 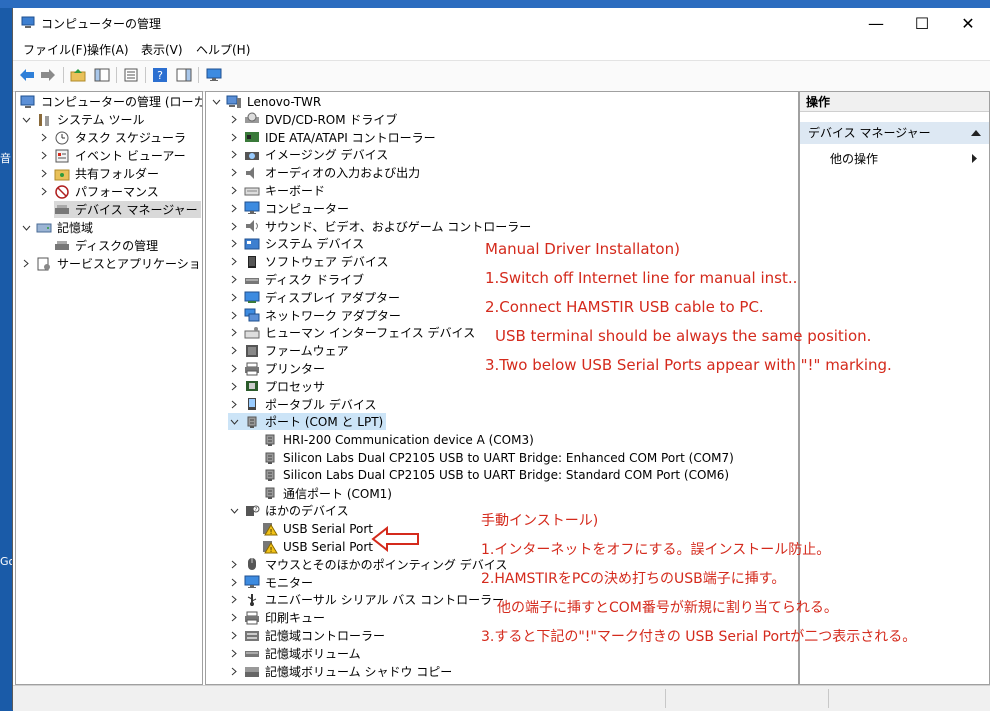 What do you see at coordinates (296, 279) in the screenshot?
I see `device-tree-item: ディスク ドライブ` at bounding box center [296, 279].